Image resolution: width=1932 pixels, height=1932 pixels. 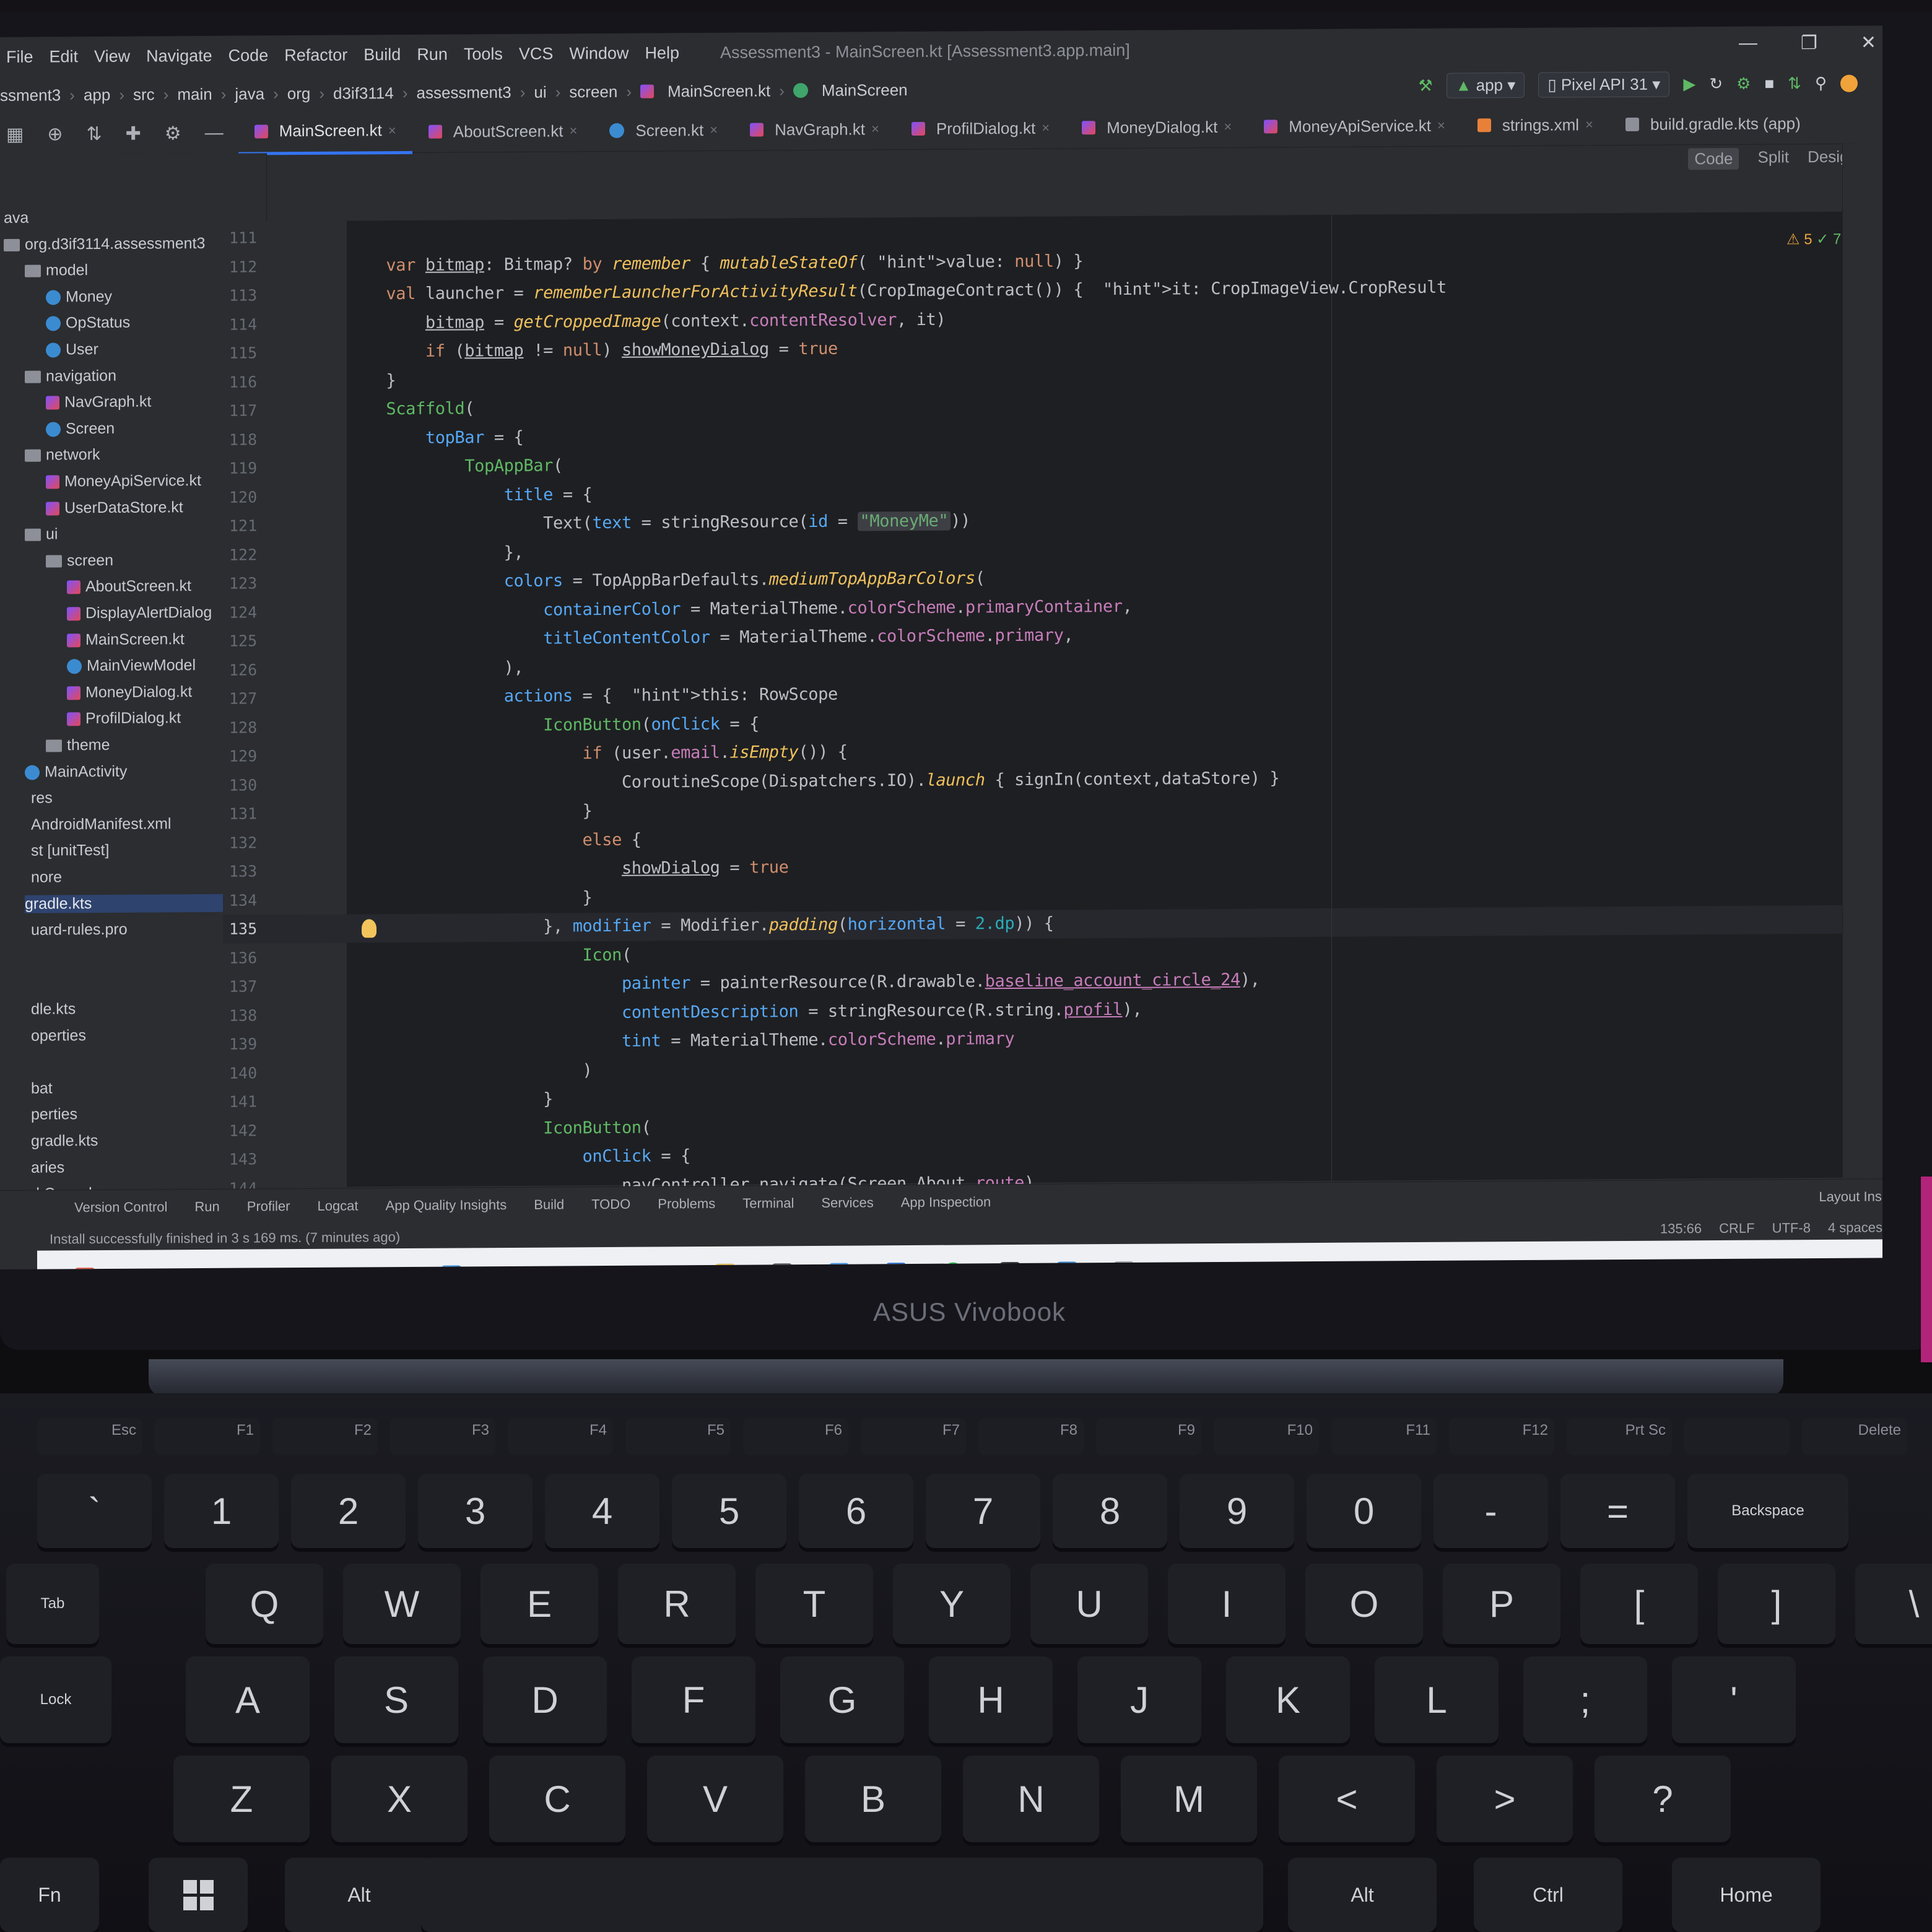 What do you see at coordinates (557, 1799) in the screenshot?
I see `key-c: C` at bounding box center [557, 1799].